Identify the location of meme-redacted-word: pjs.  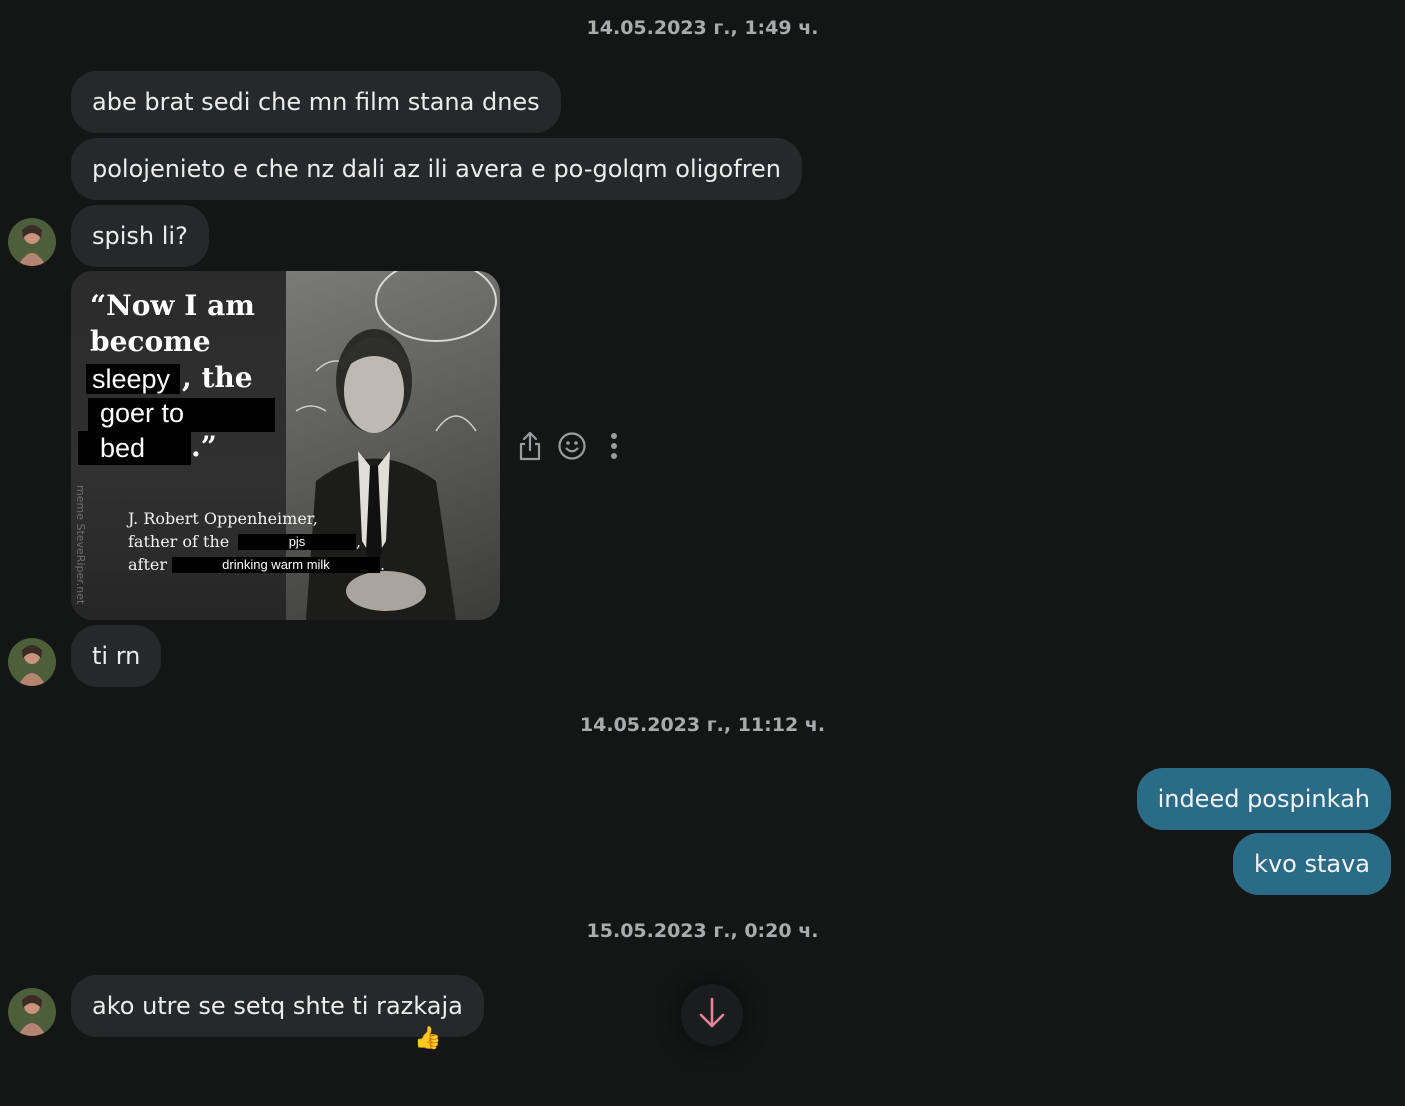
(297, 542).